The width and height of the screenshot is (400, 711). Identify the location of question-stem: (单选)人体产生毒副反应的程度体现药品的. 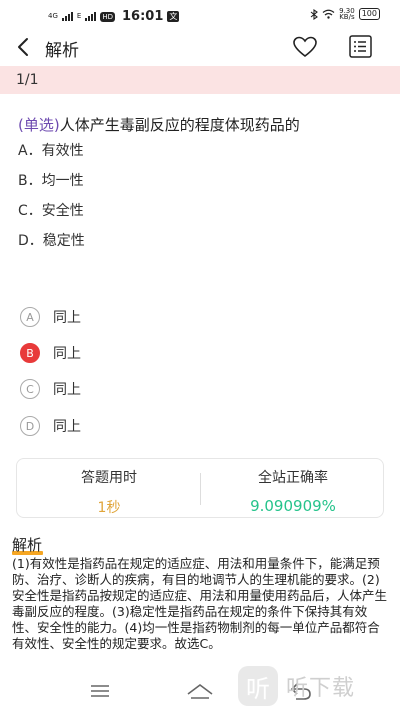
(203, 124).